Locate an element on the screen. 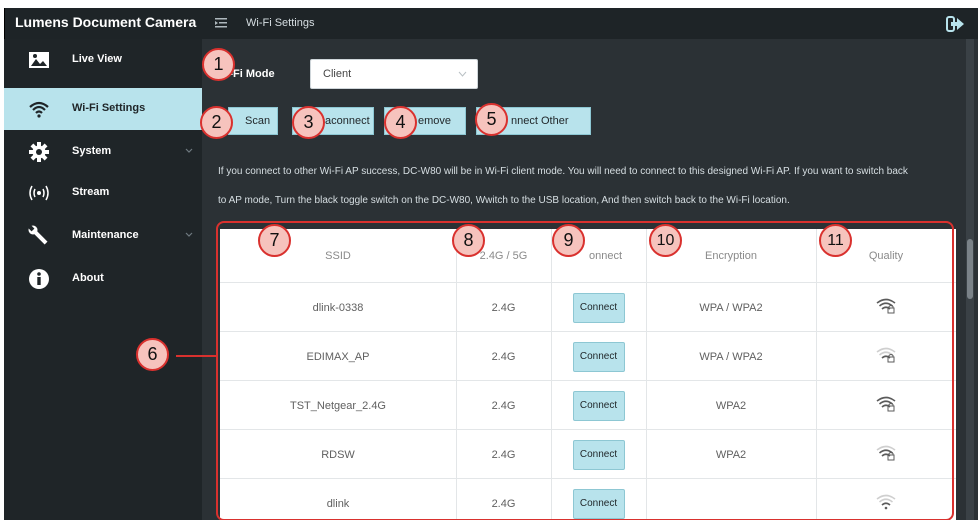 The width and height of the screenshot is (978, 520). scan-button: Scan is located at coordinates (253, 121).